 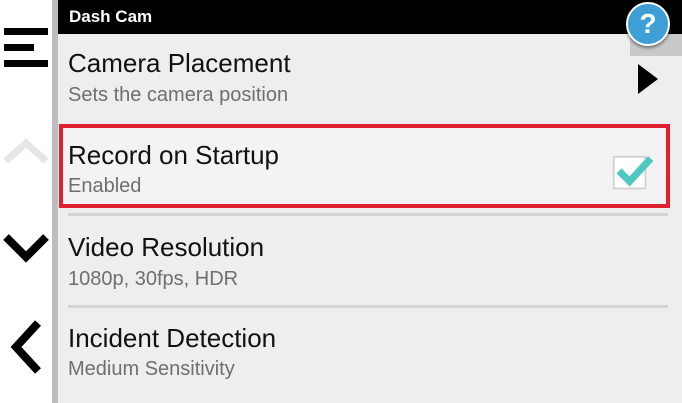 I want to click on back-button, so click(x=26, y=347).